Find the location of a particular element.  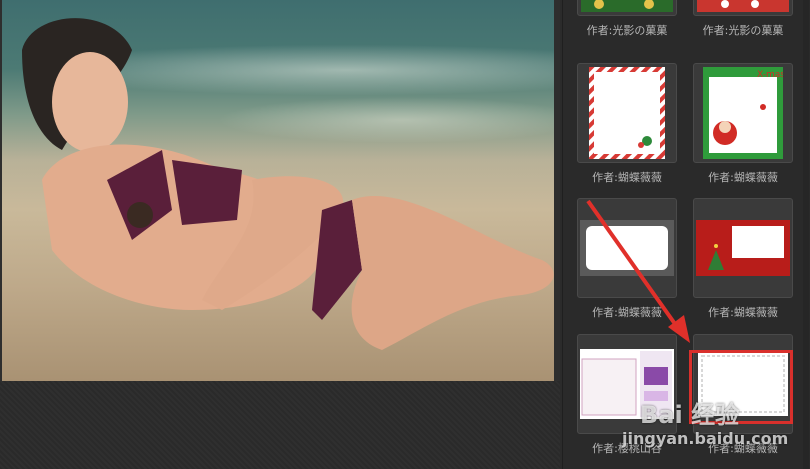

template-scrollbar is located at coordinates (806, 234).